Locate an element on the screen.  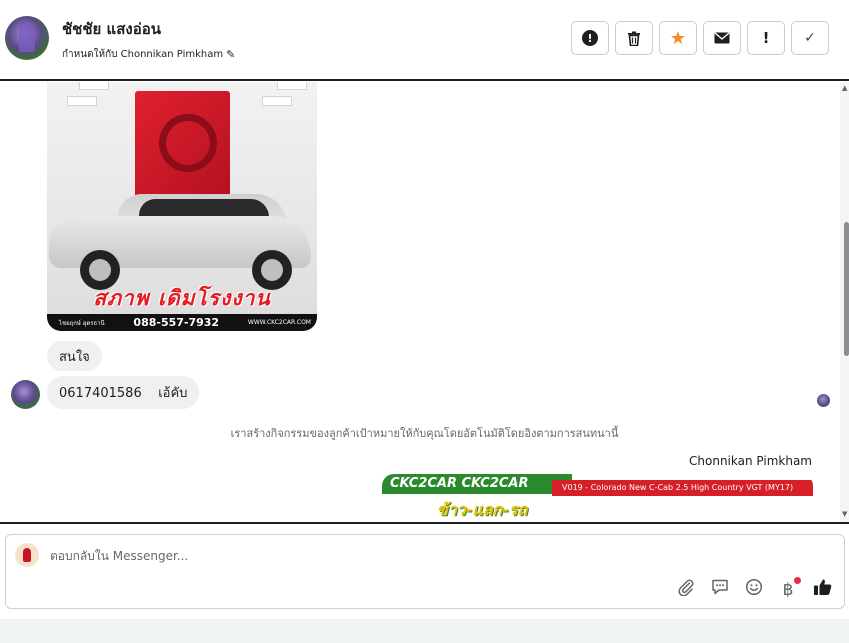
mark-unread-button is located at coordinates (722, 38).